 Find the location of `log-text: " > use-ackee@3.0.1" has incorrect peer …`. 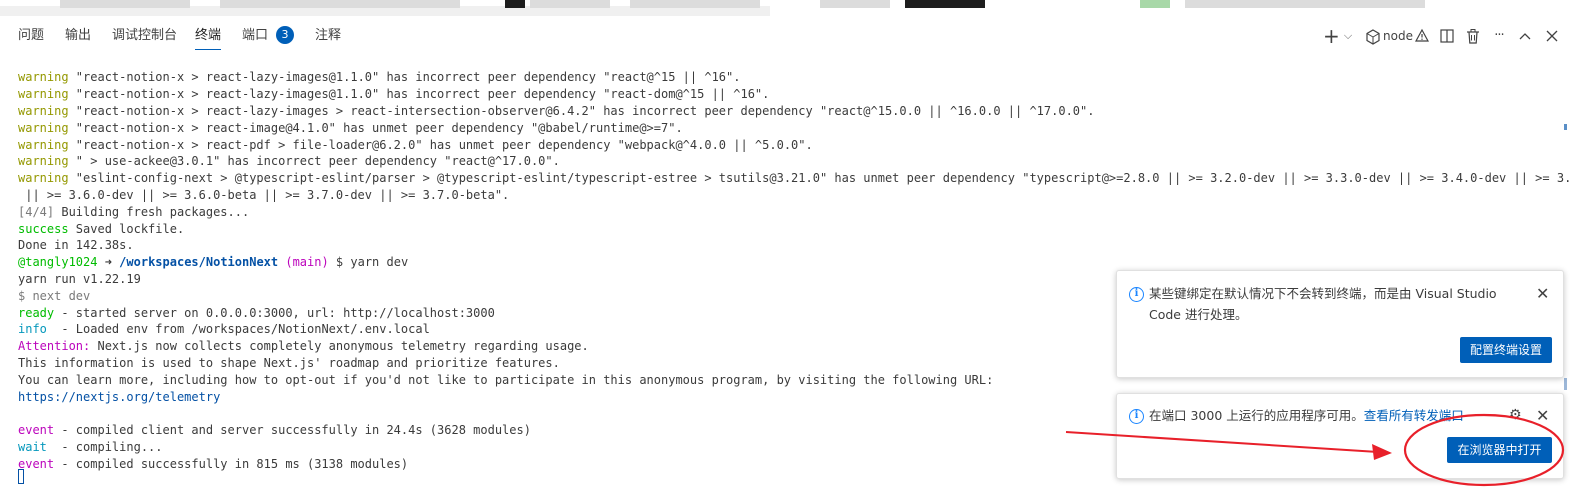

log-text: " > use-ackee@3.0.1" has incorrect peer … is located at coordinates (314, 161).